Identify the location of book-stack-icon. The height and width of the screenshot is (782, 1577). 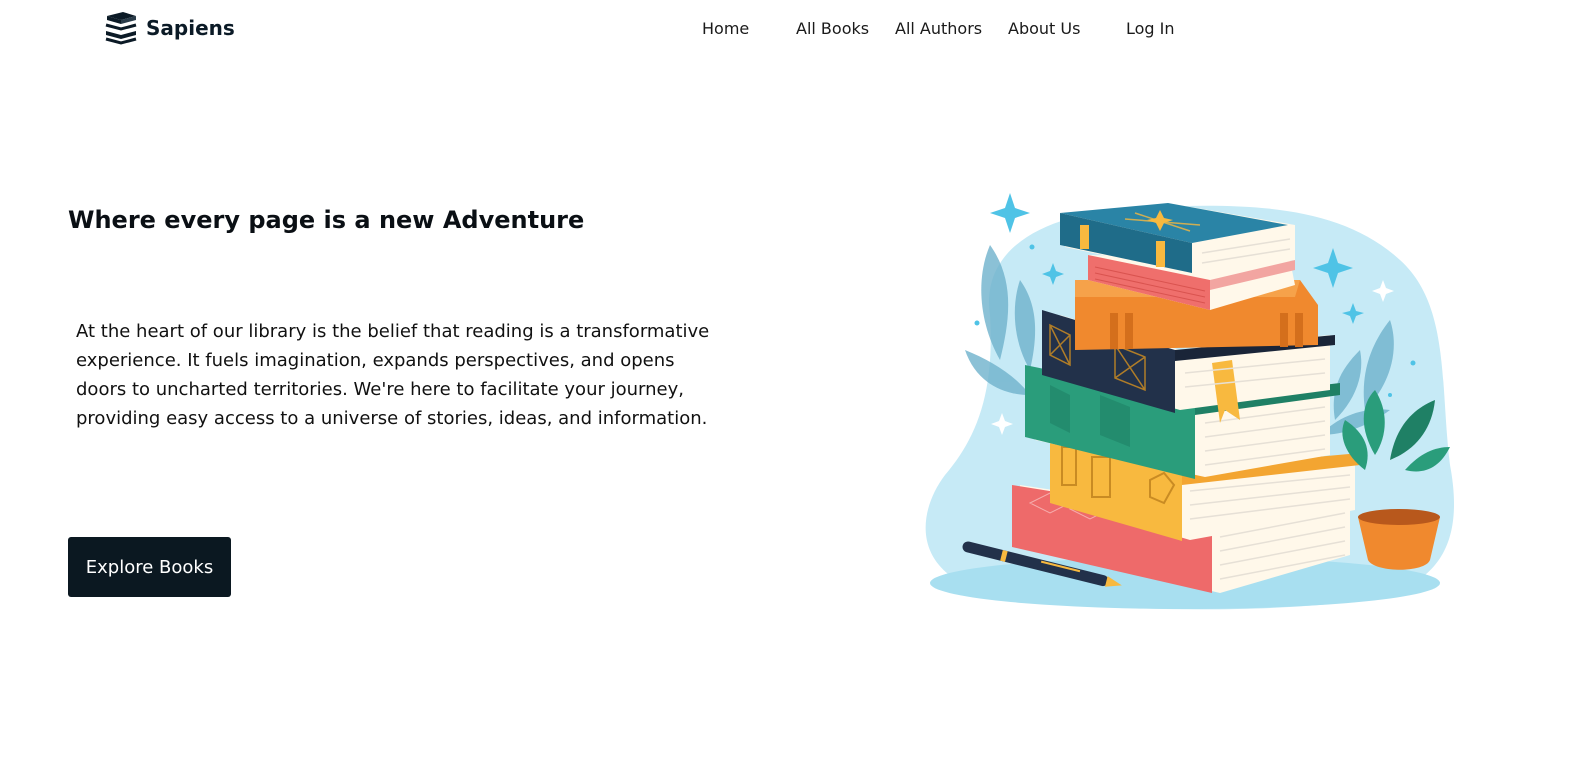
(121, 28).